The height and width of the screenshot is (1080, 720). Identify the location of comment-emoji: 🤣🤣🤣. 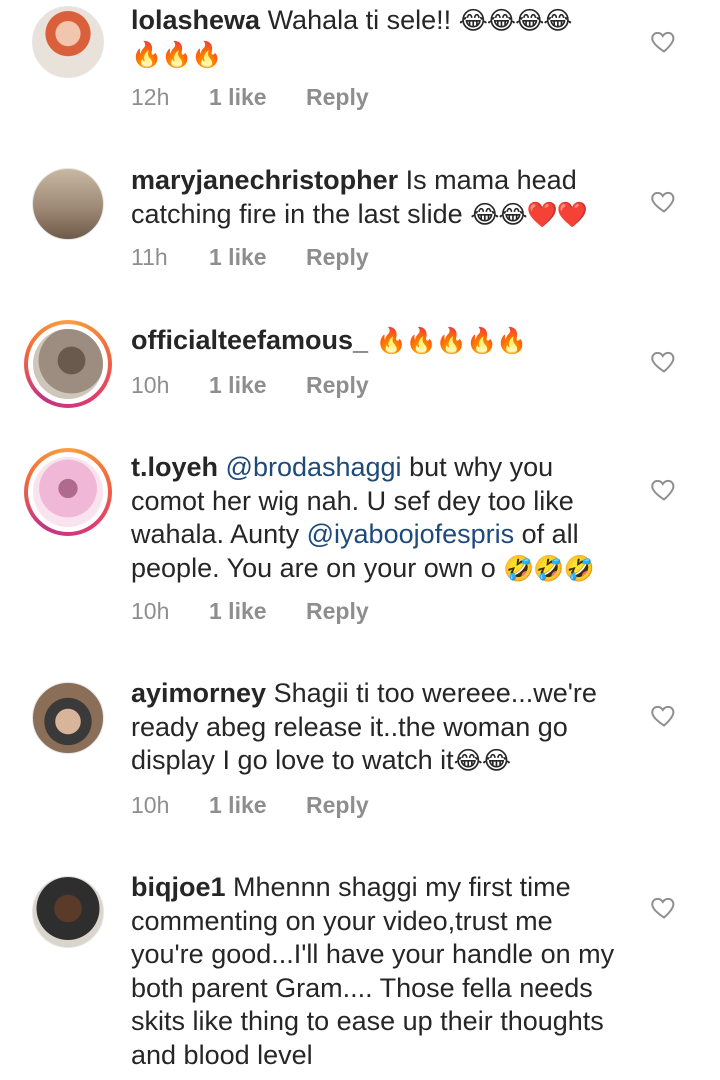
(548, 568).